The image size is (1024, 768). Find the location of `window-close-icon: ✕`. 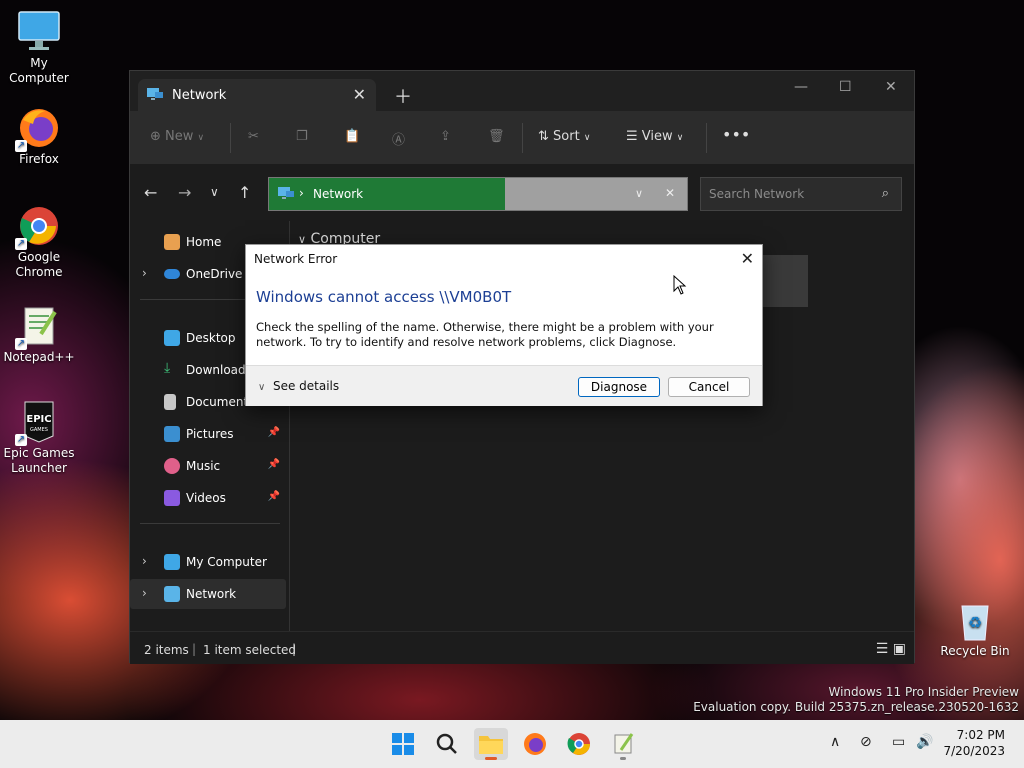

window-close-icon: ✕ is located at coordinates (891, 87).